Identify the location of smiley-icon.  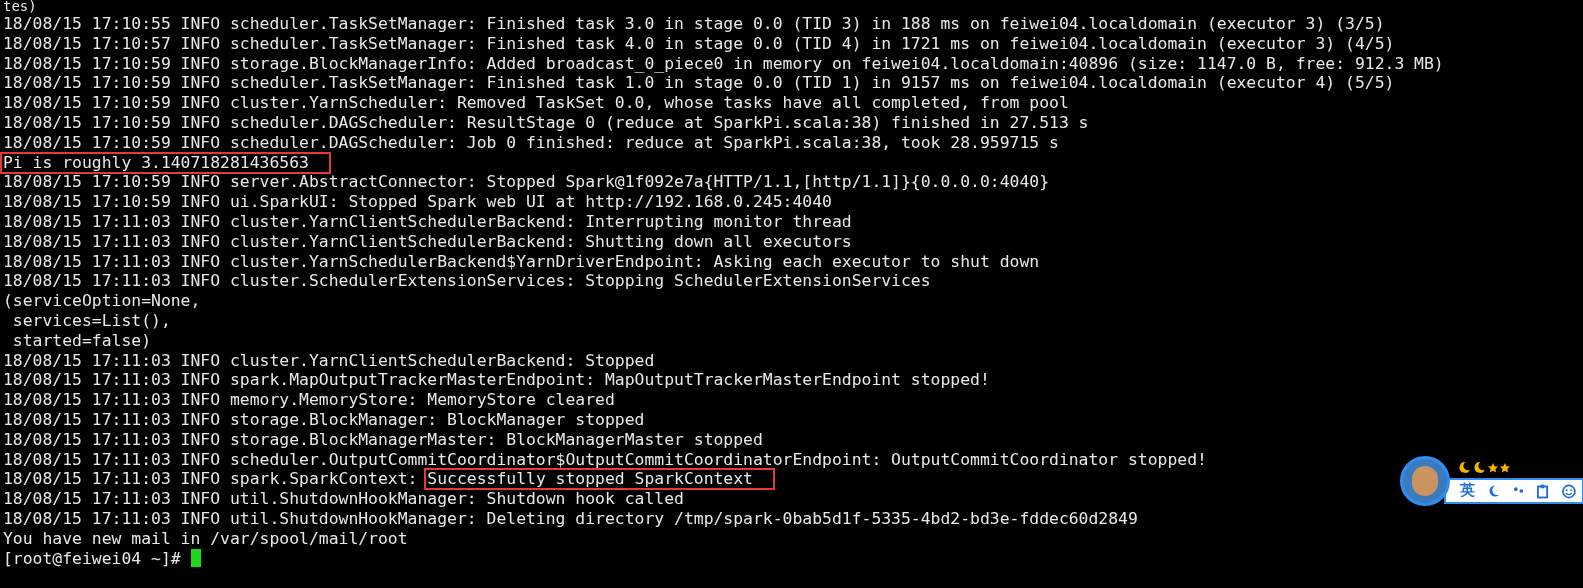
(1569, 491).